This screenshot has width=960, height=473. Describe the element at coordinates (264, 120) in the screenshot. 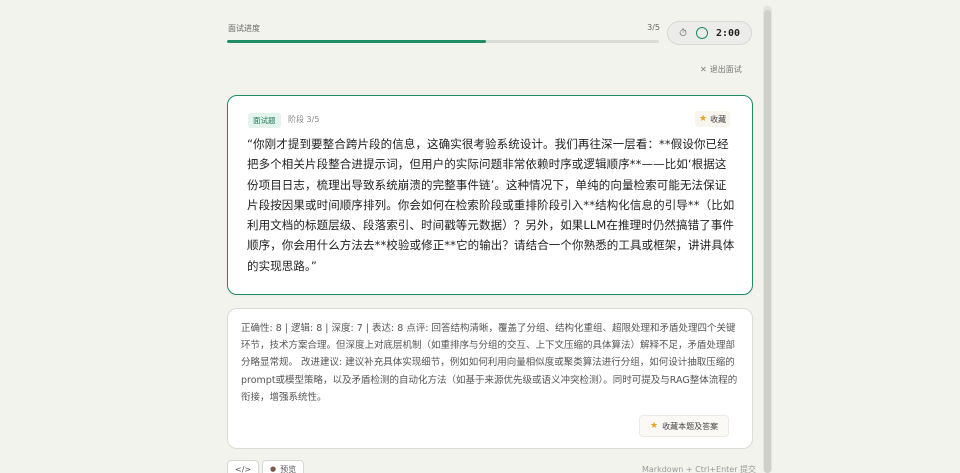

I see `question-tag: 面试题` at that location.